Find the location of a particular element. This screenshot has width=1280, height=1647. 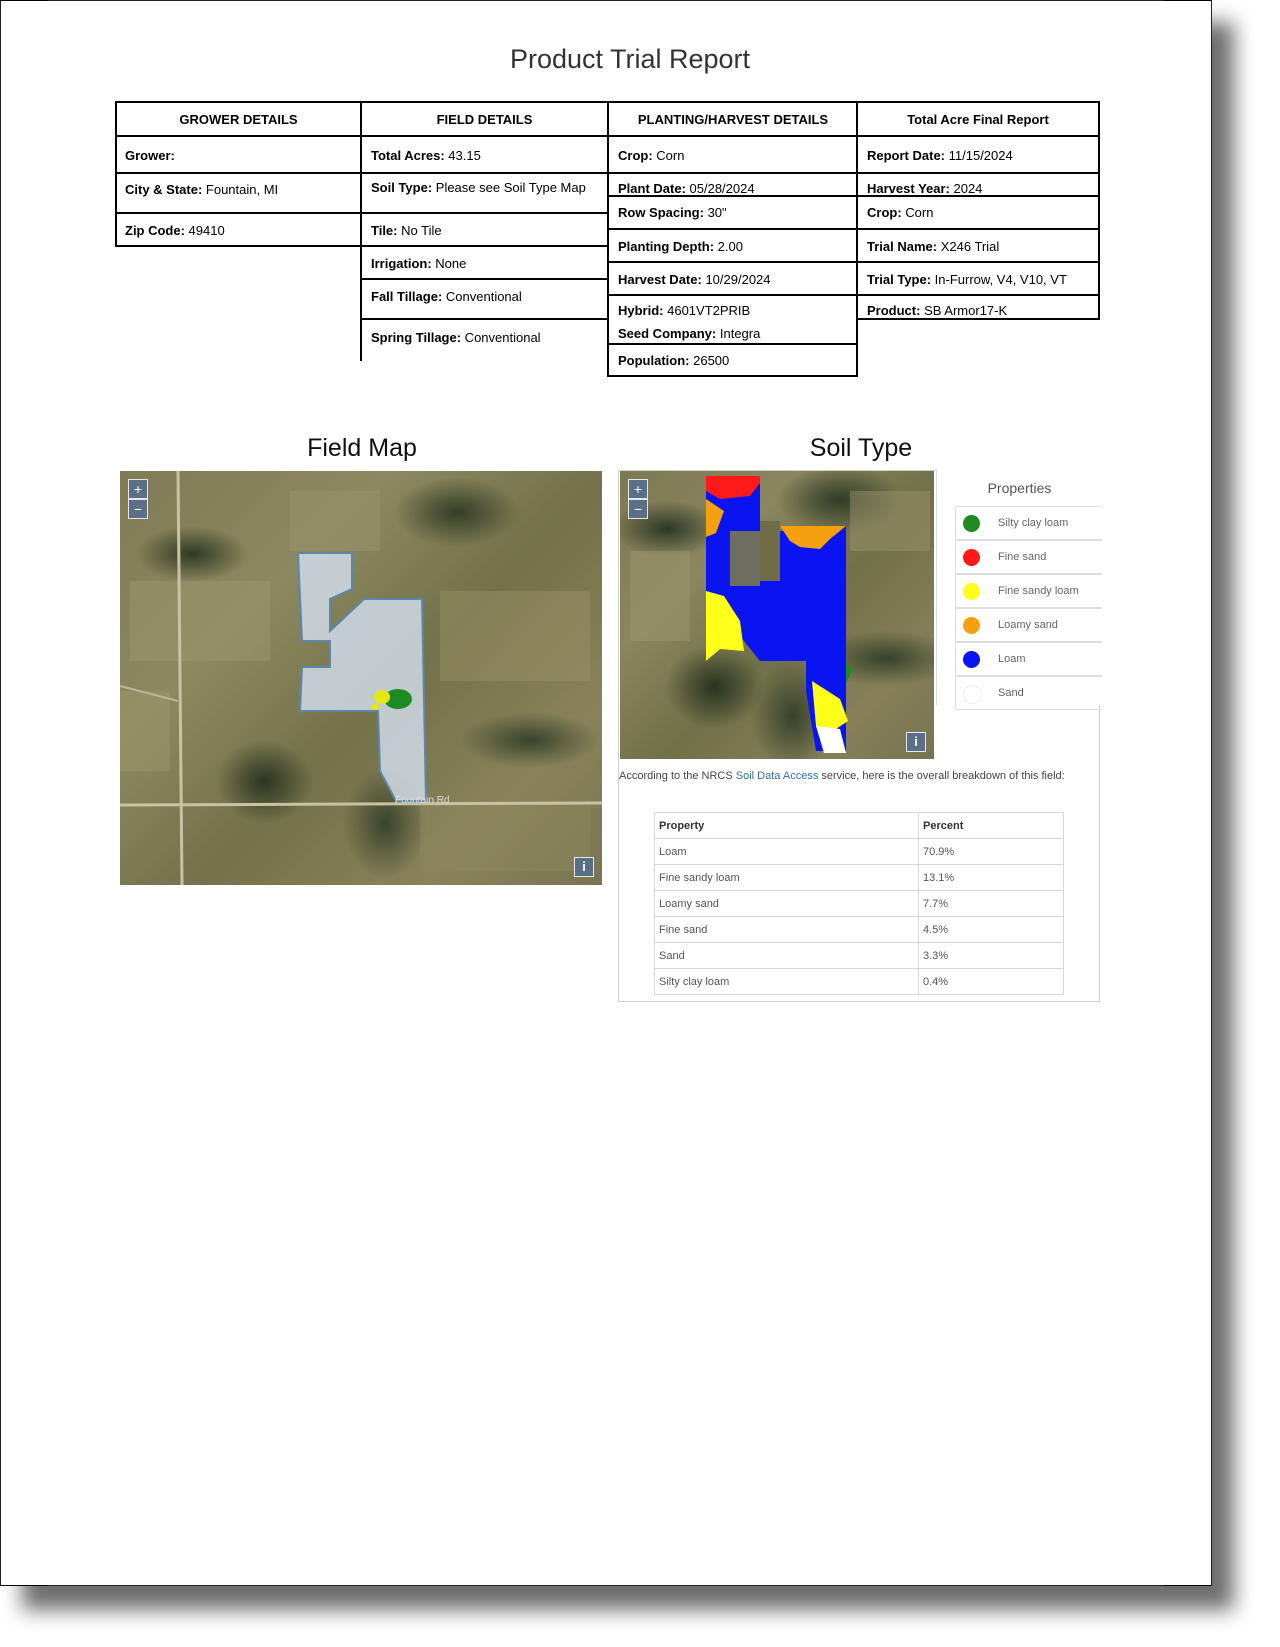

soil-map: + − i is located at coordinates (777, 615).